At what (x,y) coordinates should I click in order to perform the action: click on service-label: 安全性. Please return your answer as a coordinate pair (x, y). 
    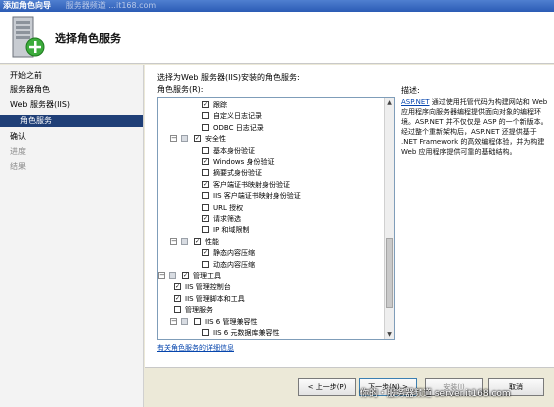
    Looking at the image, I should click on (215, 139).